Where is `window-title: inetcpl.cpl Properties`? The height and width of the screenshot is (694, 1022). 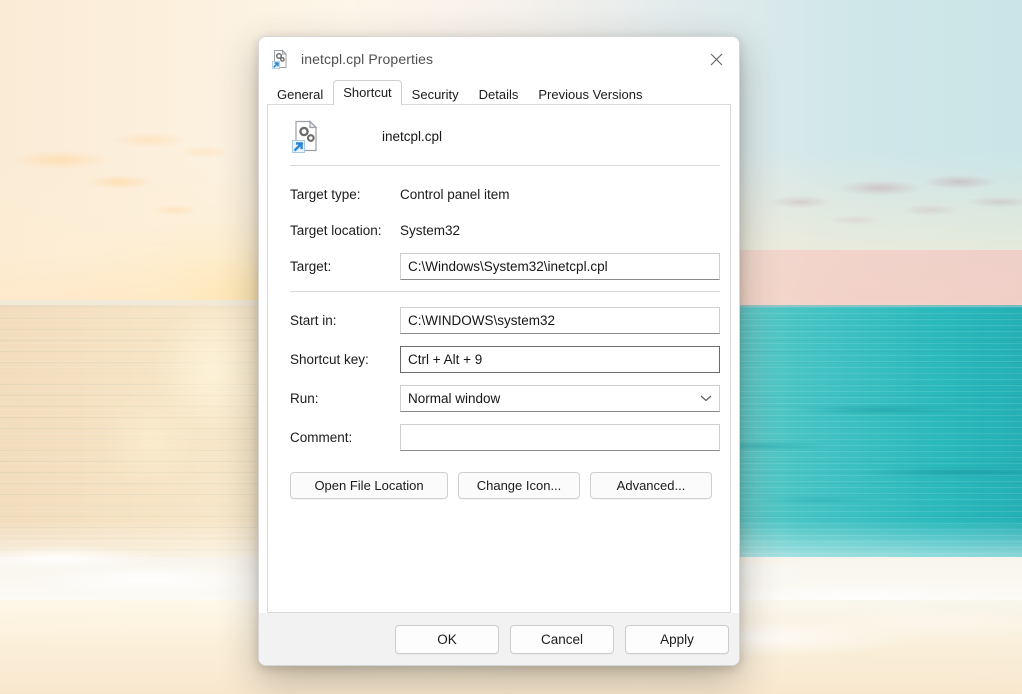 window-title: inetcpl.cpl Properties is located at coordinates (367, 59).